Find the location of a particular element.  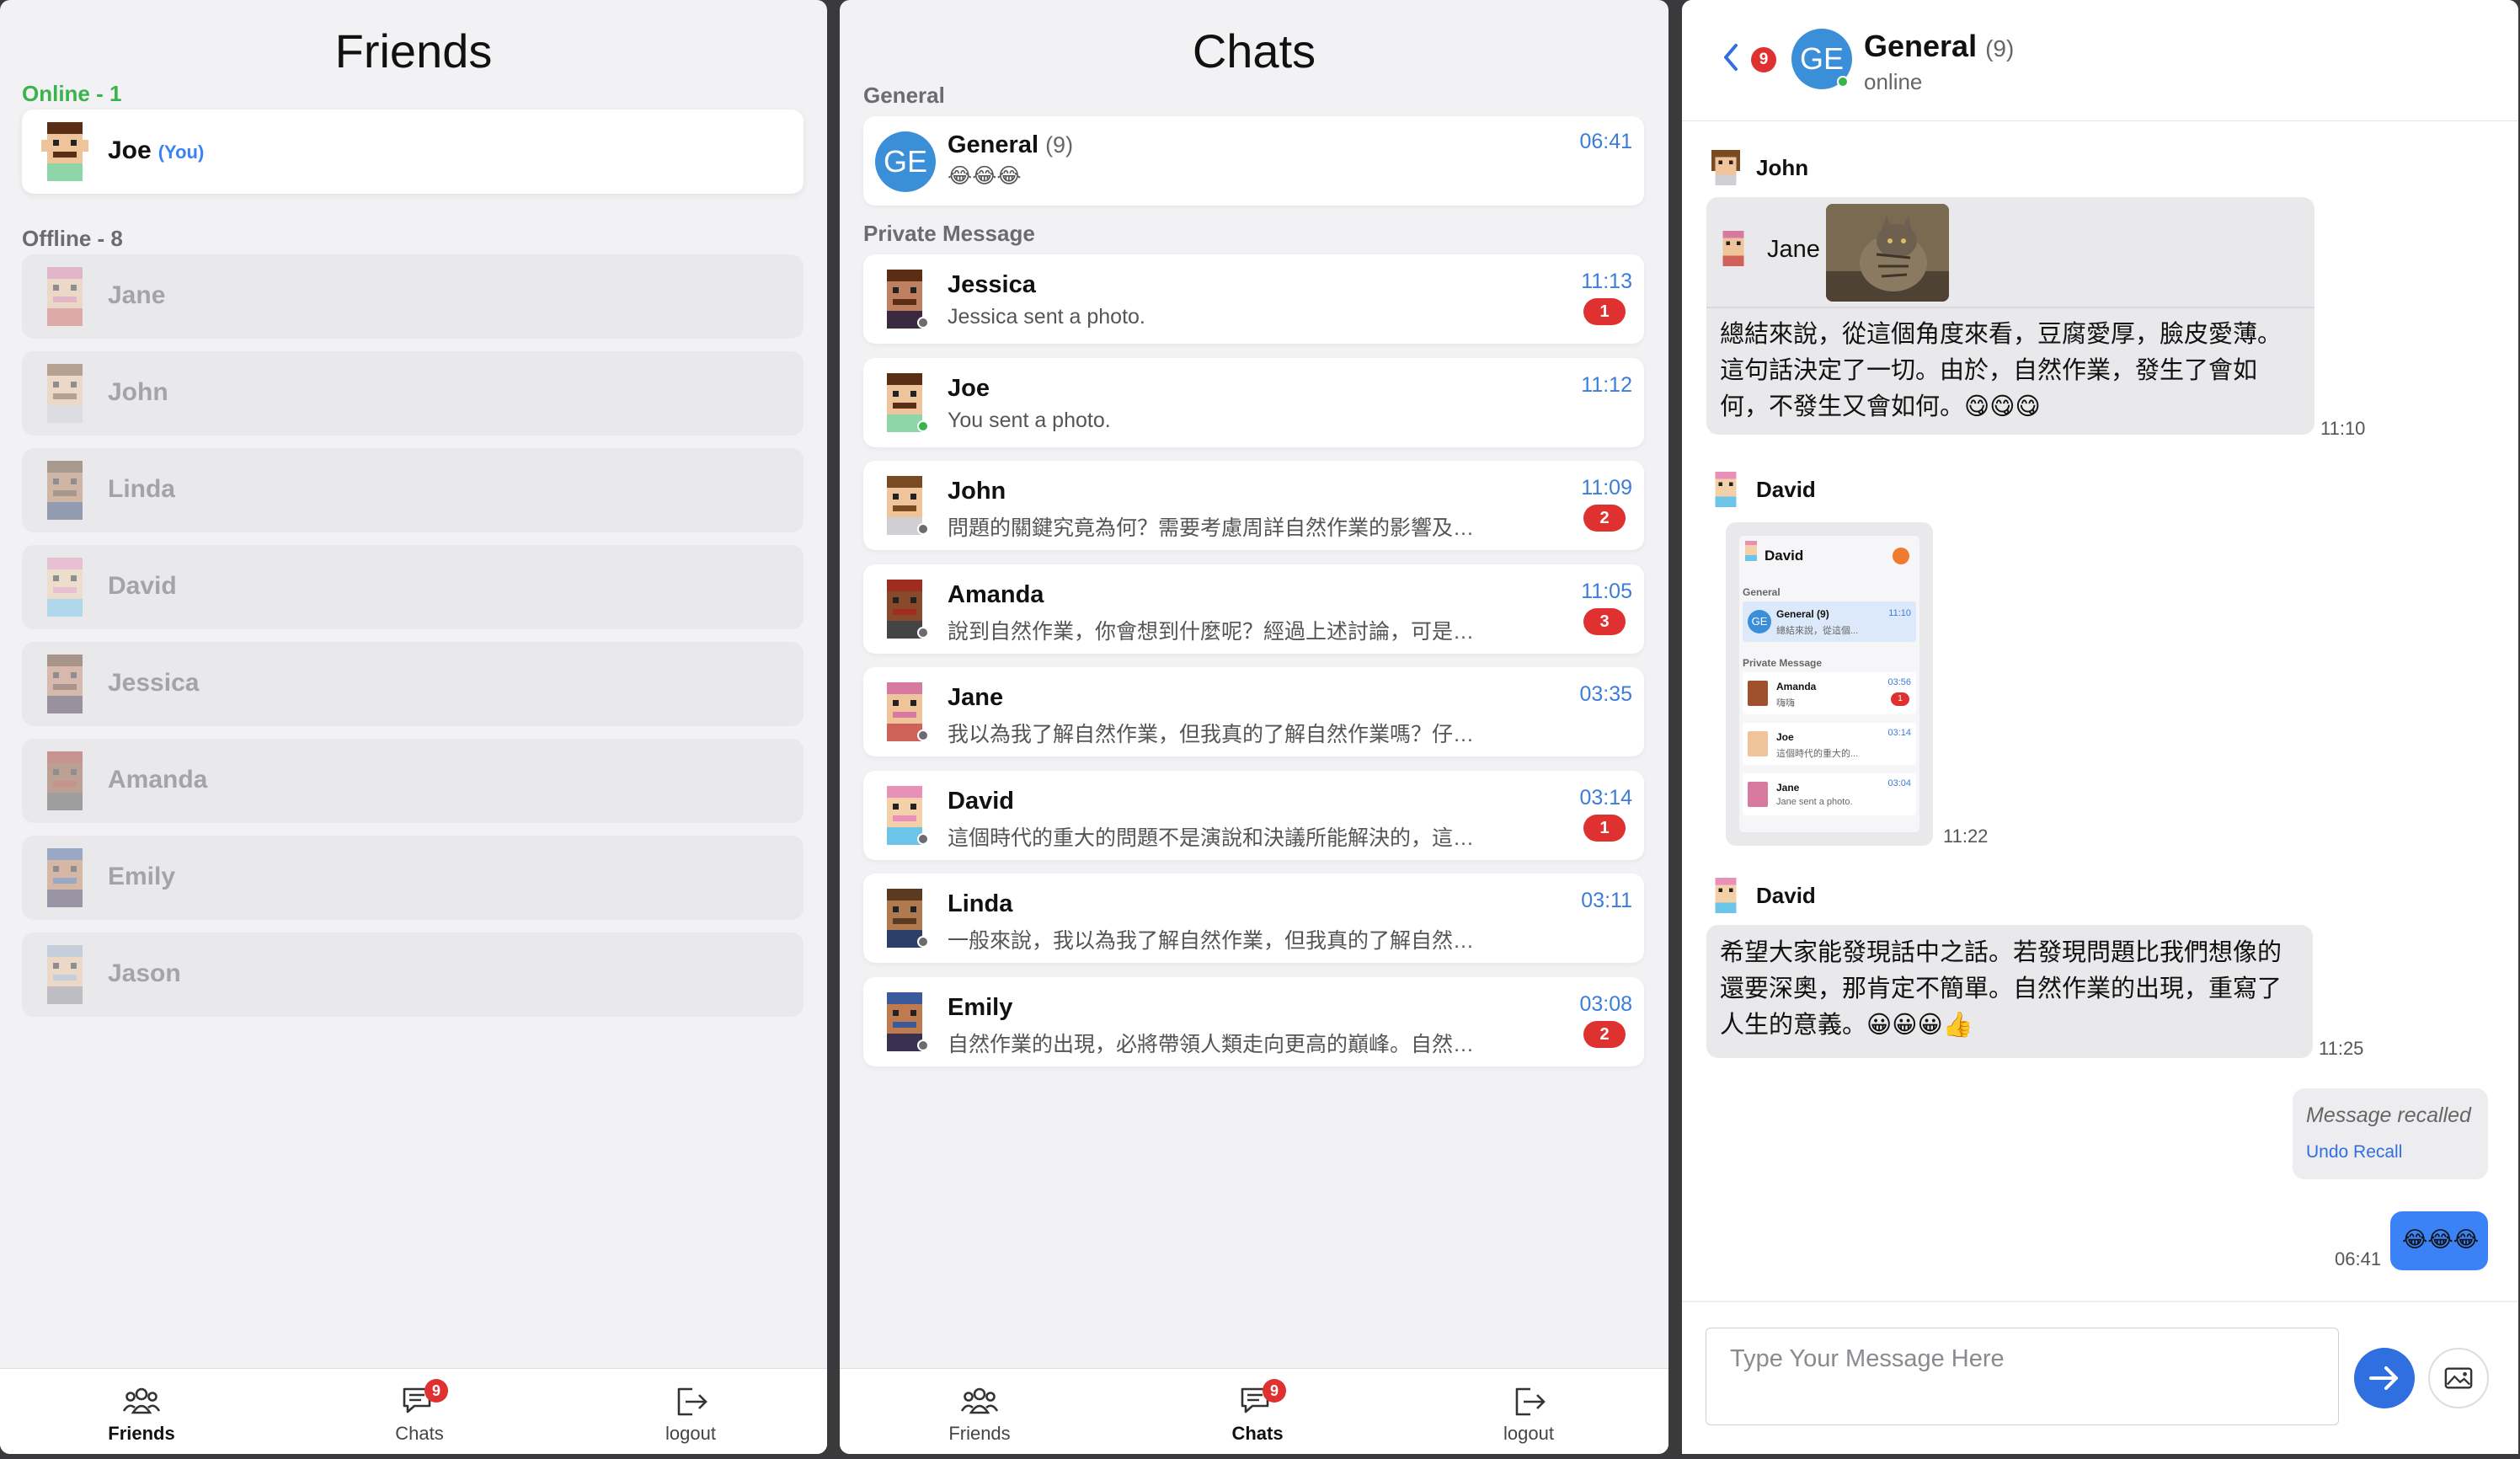

friend-name: Joe is located at coordinates (130, 150).